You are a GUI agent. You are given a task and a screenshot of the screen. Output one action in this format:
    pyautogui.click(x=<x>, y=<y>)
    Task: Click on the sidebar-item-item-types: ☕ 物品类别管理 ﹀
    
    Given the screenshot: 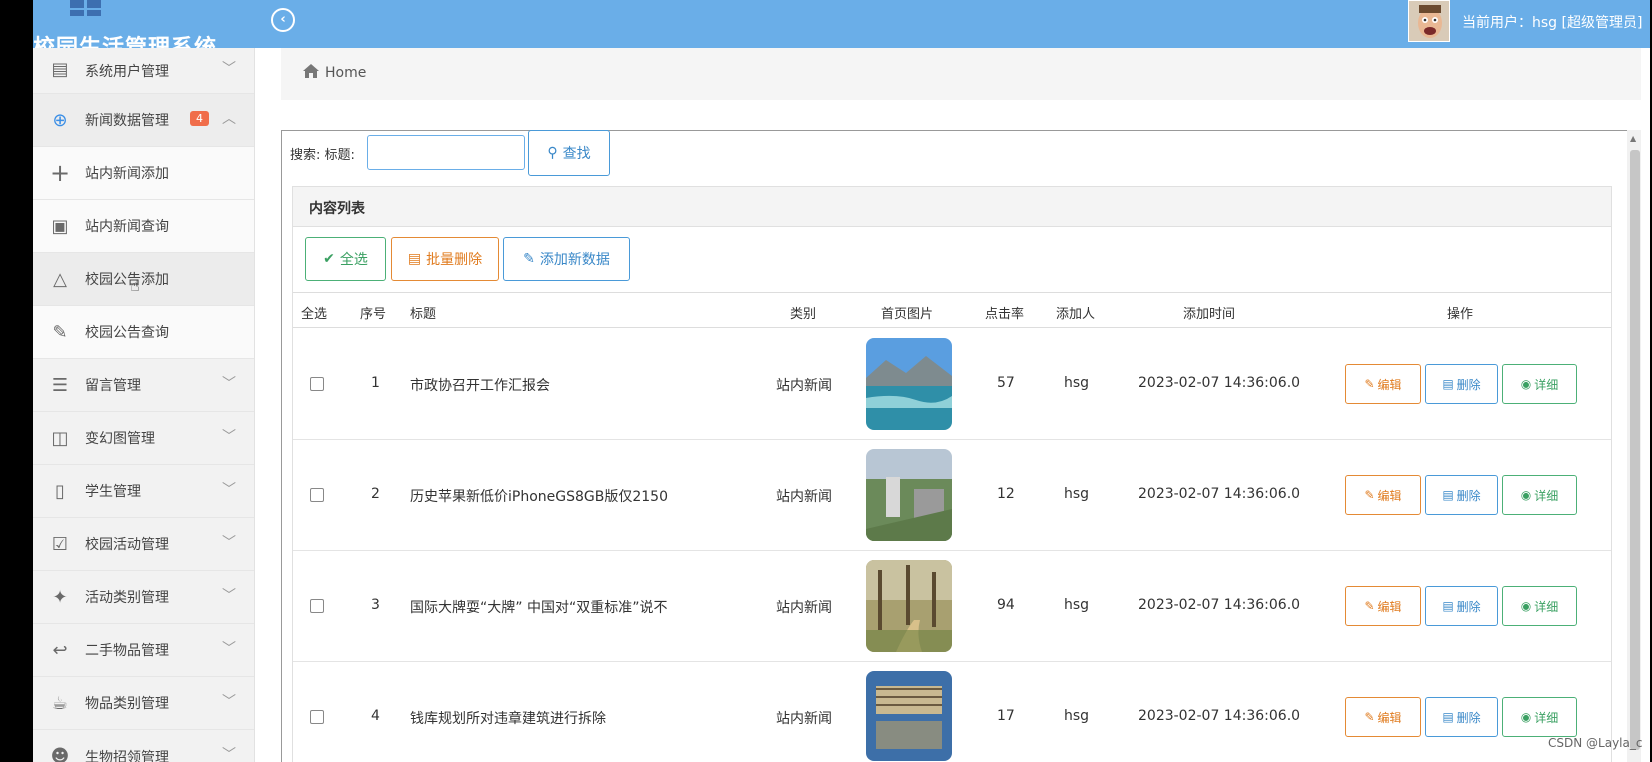 What is the action you would take?
    pyautogui.click(x=143, y=703)
    